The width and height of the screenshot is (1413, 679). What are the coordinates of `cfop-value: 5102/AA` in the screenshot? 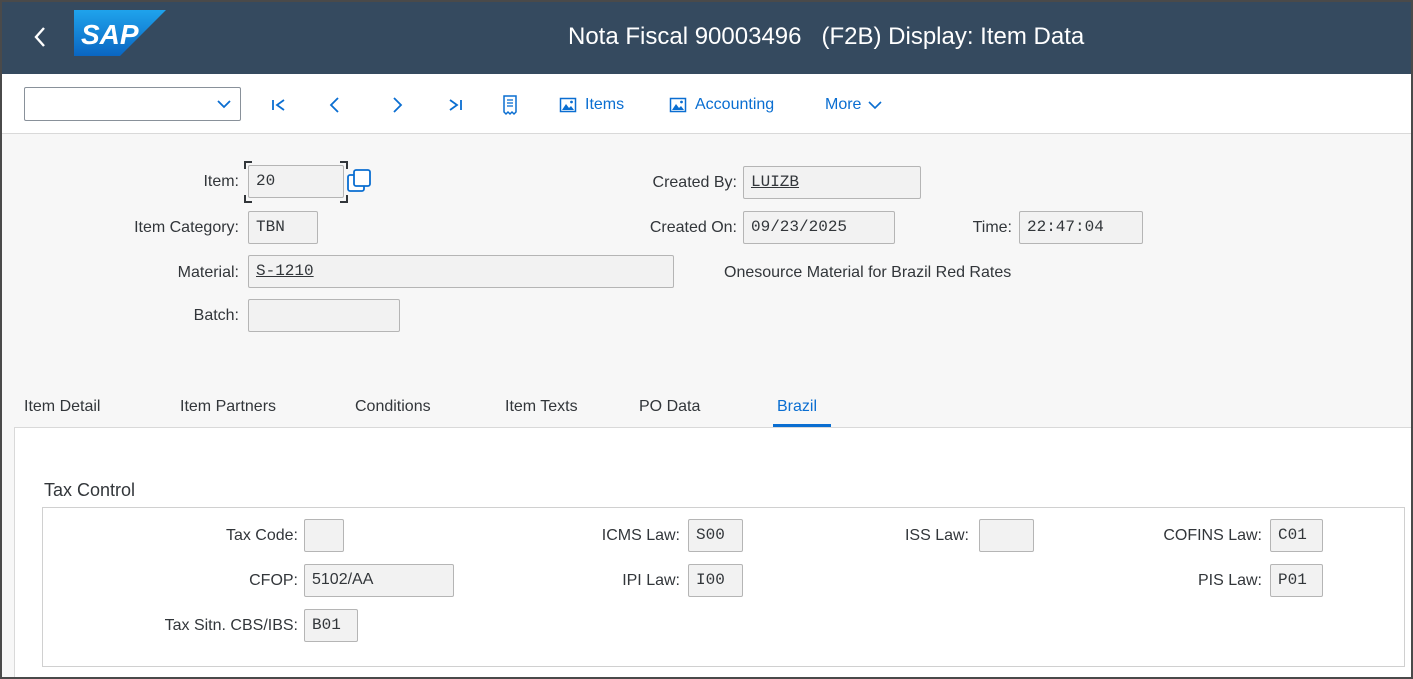 It's located at (343, 579).